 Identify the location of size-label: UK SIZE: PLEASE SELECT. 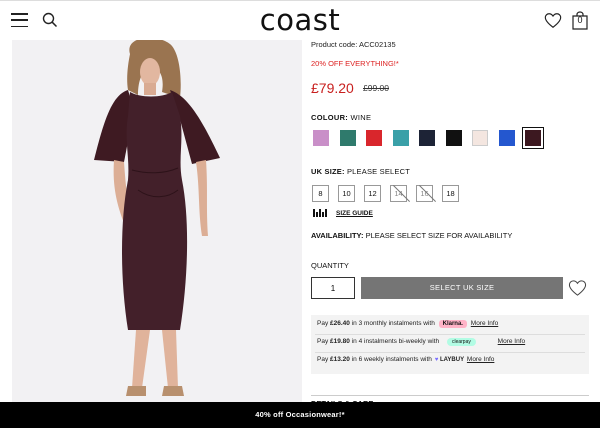
(361, 171).